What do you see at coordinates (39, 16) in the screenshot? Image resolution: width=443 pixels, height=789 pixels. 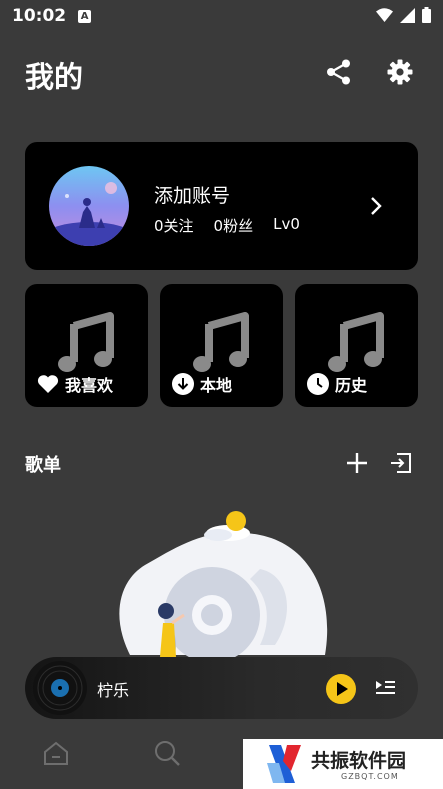 I see `status-time: 10:02` at bounding box center [39, 16].